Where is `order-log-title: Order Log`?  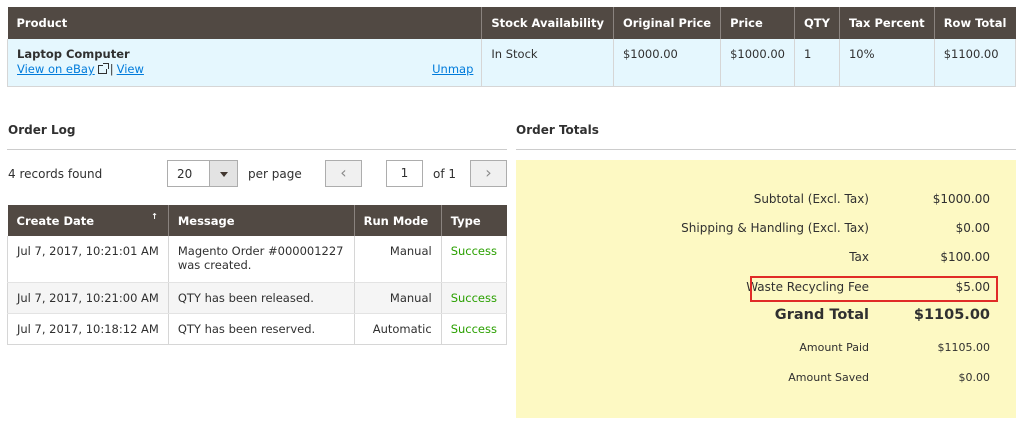
order-log-title: Order Log is located at coordinates (42, 130).